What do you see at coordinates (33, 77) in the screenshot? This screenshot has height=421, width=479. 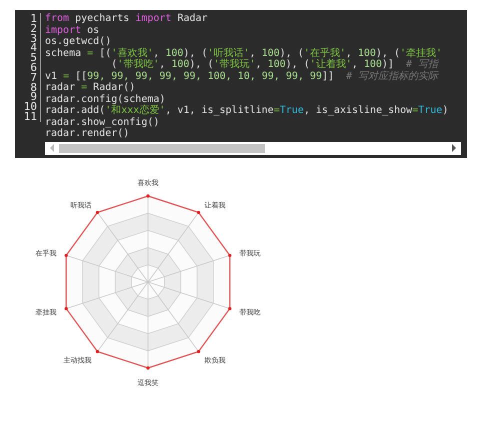 I see `line-number: 7` at bounding box center [33, 77].